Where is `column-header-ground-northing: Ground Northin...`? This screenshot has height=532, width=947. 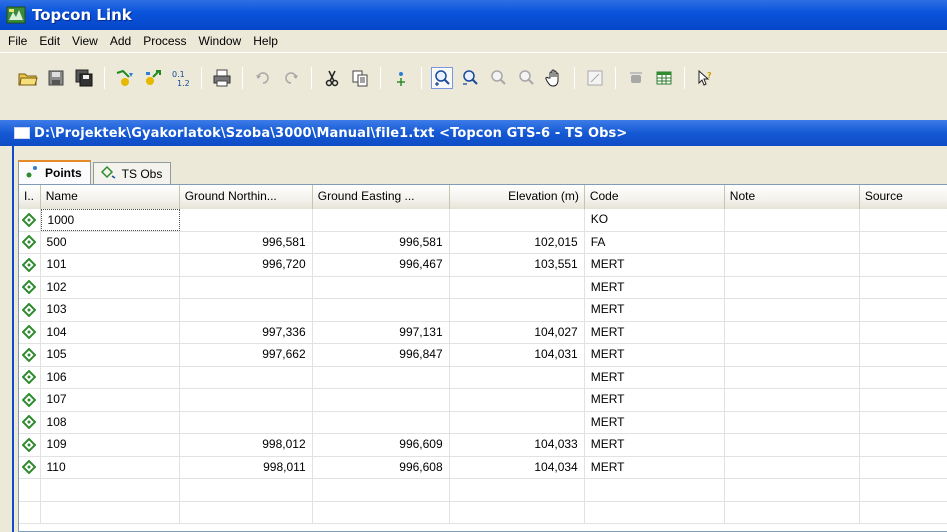 column-header-ground-northing: Ground Northin... is located at coordinates (246, 197).